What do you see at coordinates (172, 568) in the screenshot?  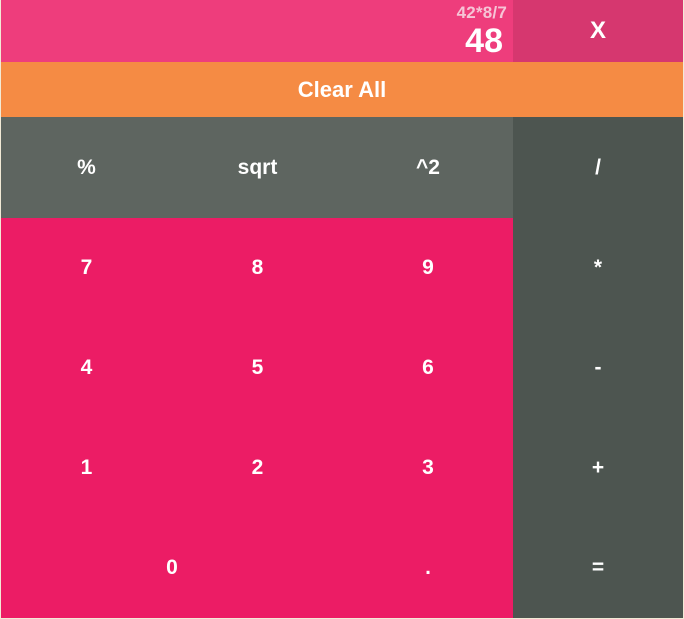 I see `digit-0-button: 0` at bounding box center [172, 568].